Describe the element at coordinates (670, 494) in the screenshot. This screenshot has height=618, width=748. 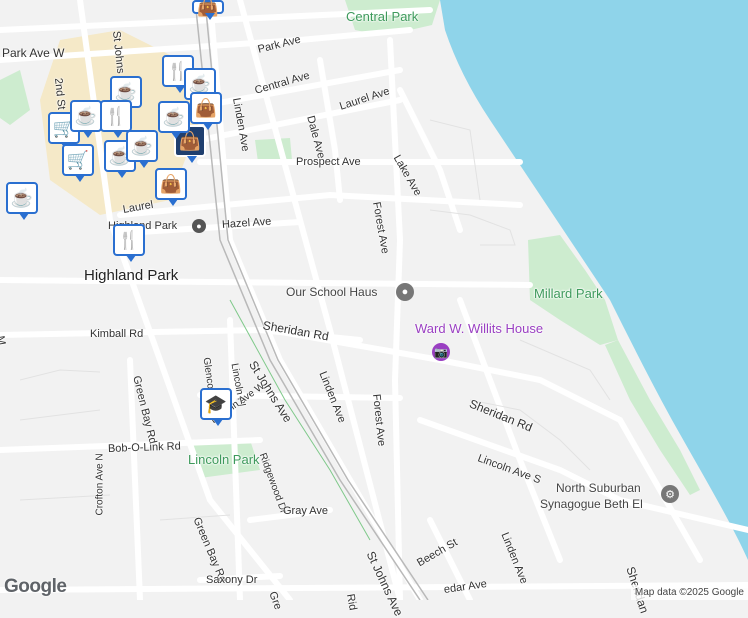
I see `synagogue-place-icon: ⚙` at that location.